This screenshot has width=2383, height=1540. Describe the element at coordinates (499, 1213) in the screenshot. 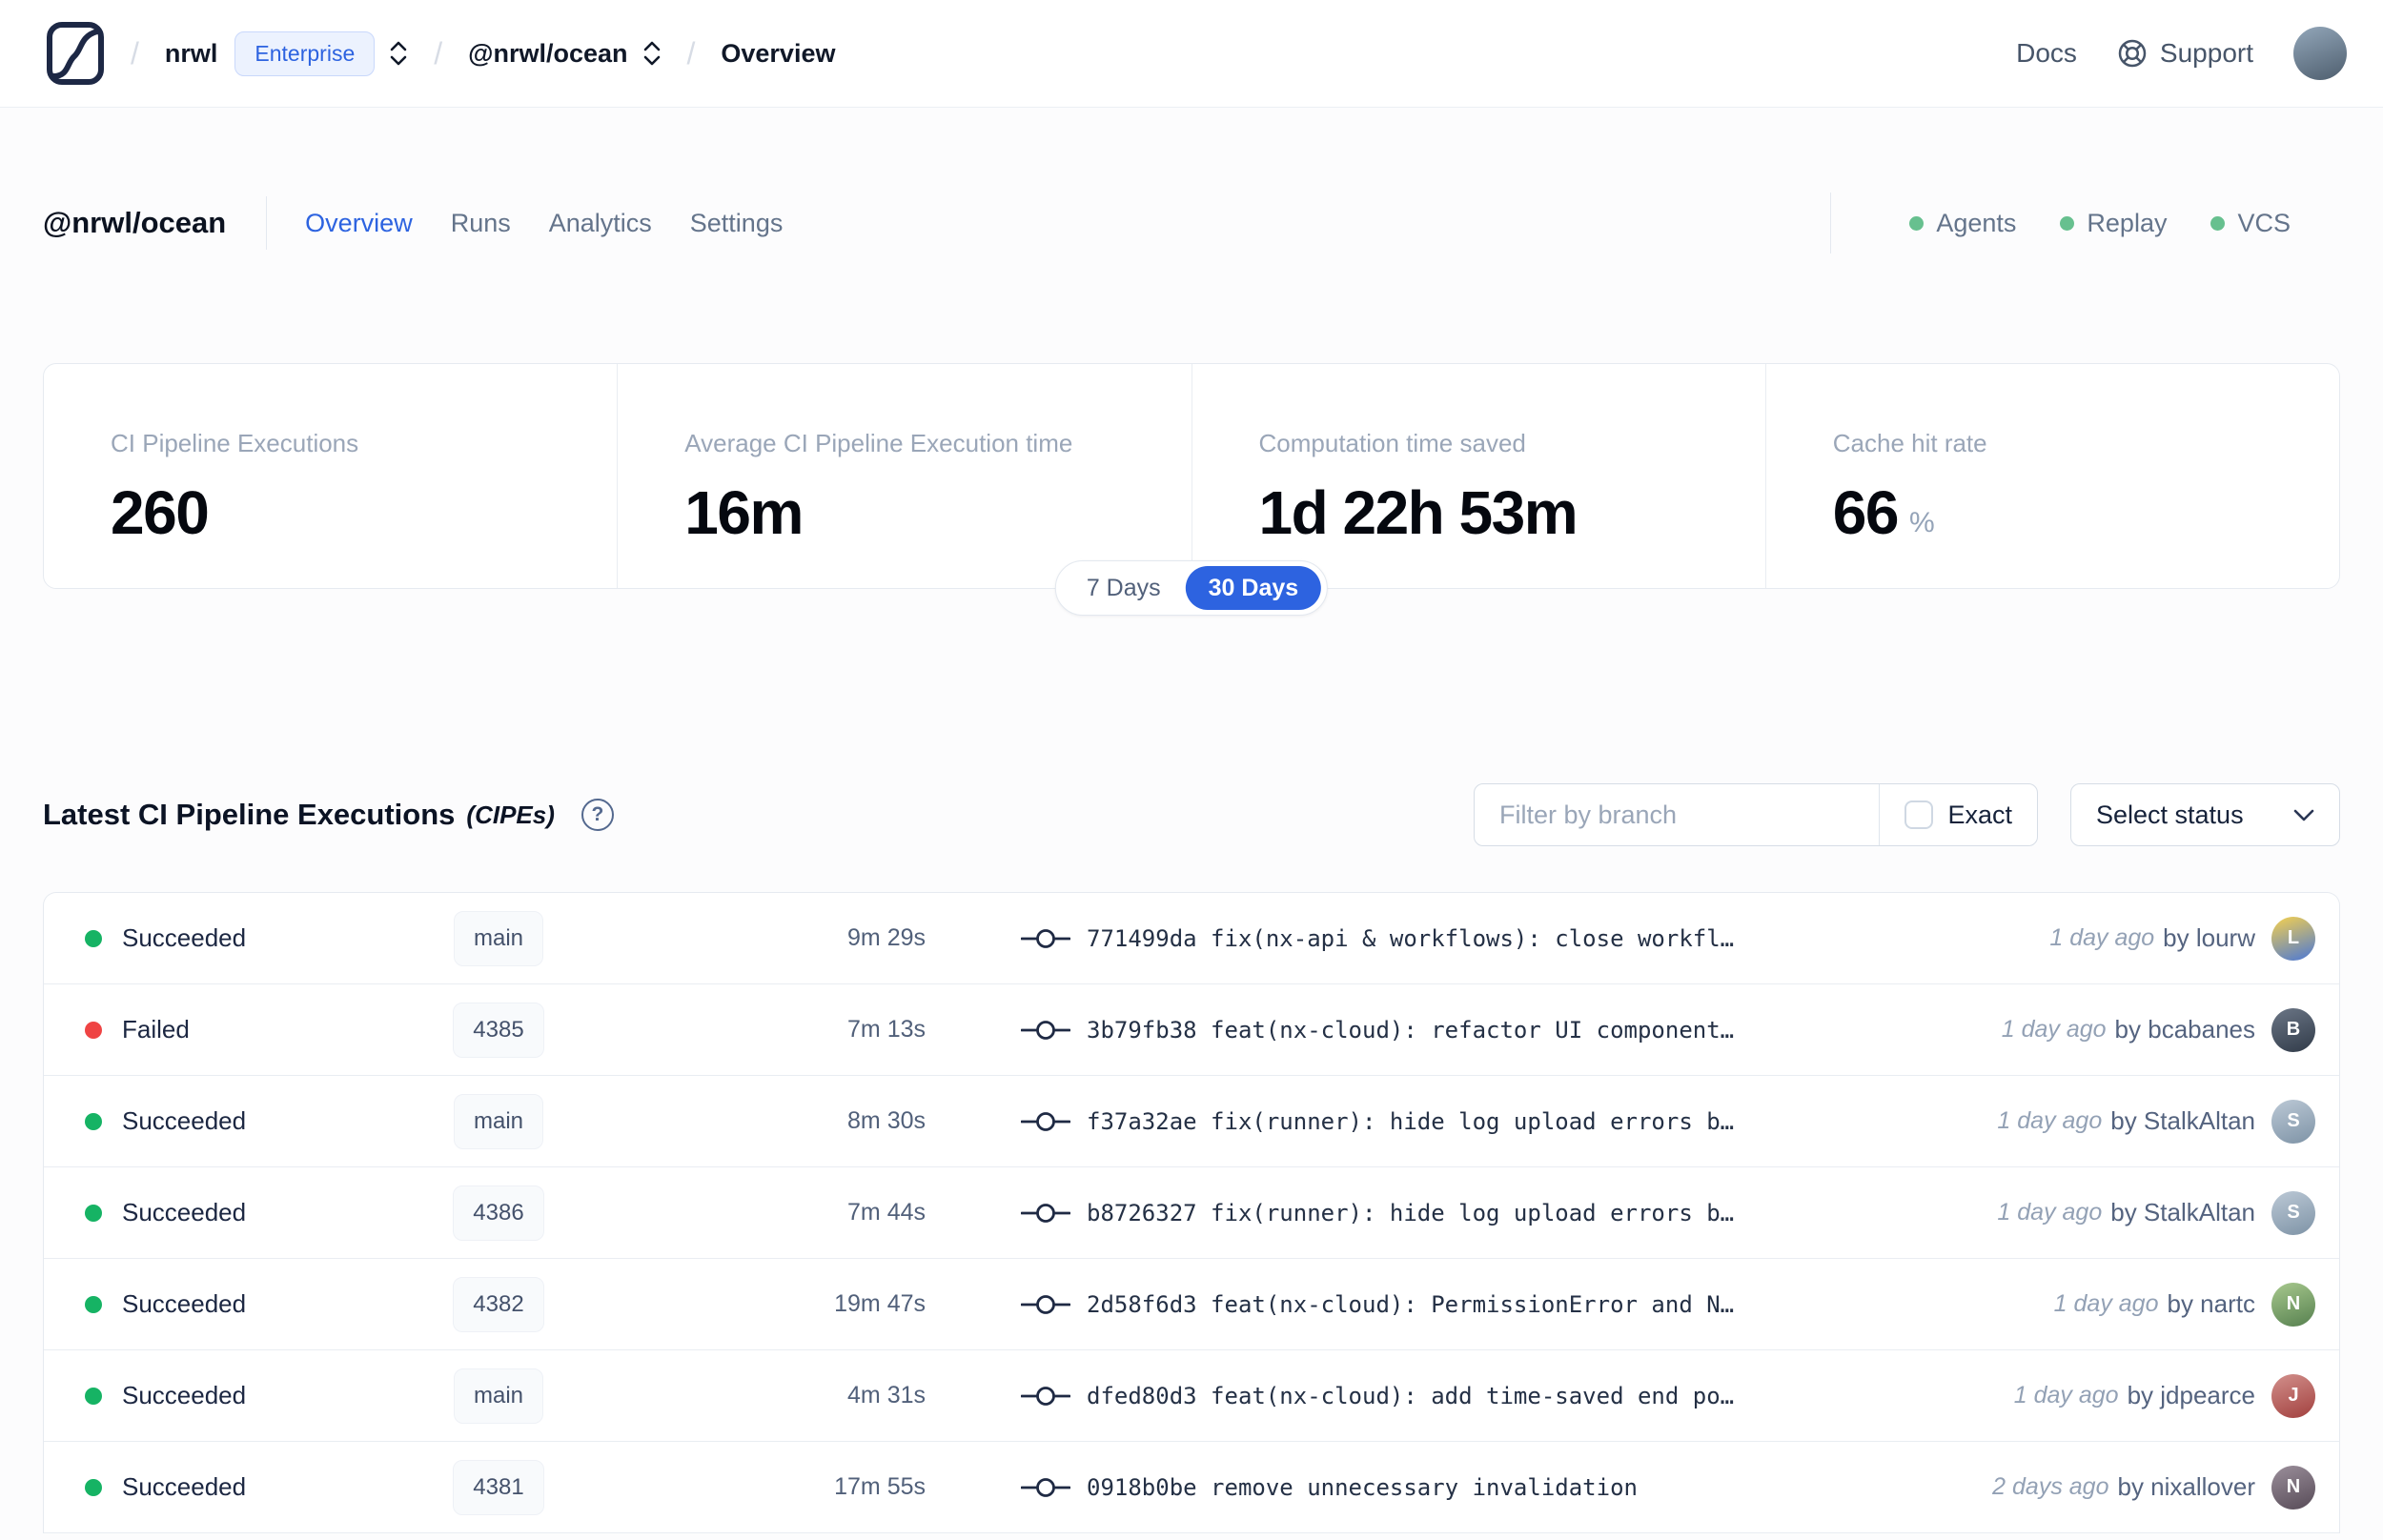

I see `branch-badge: 4386` at that location.